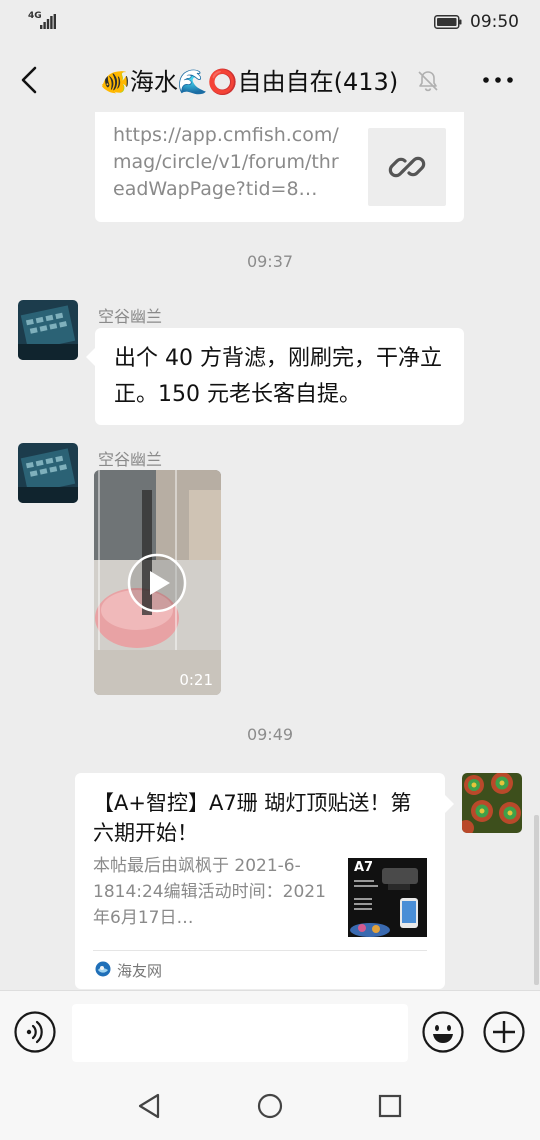 This screenshot has height=1140, width=540. Describe the element at coordinates (428, 81) in the screenshot. I see `mute-bell-icon` at that location.